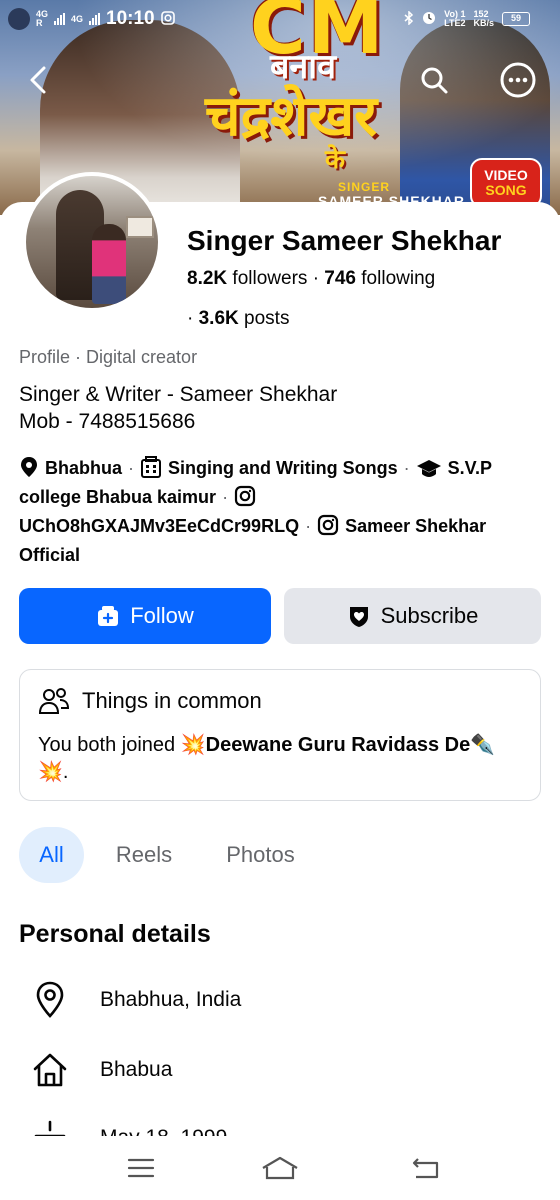  I want to click on detail-location: Bhabhua, so click(83, 468).